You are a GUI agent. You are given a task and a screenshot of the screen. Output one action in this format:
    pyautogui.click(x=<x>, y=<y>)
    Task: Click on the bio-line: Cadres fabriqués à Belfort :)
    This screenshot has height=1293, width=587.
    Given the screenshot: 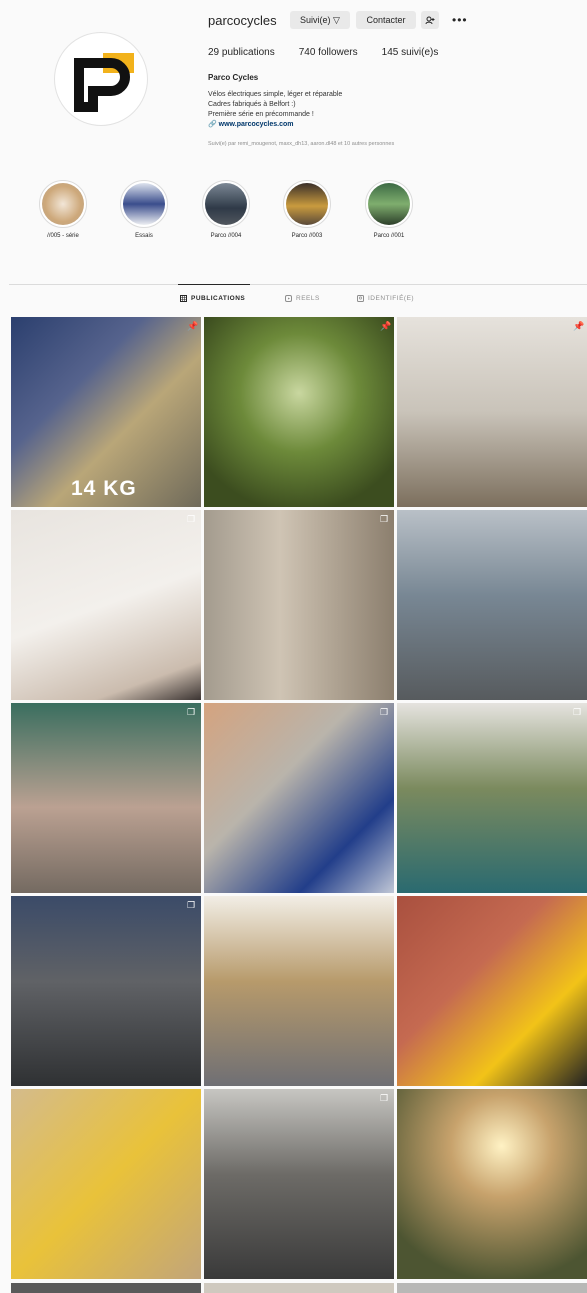 What is the action you would take?
    pyautogui.click(x=252, y=104)
    